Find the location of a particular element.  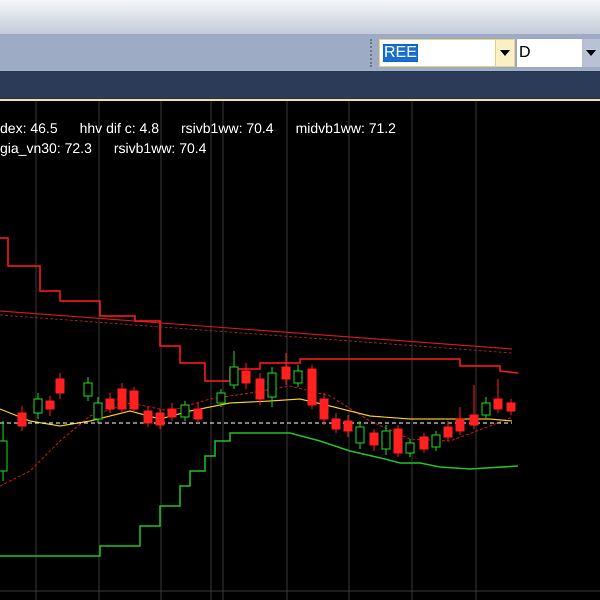

symbol-value: REE is located at coordinates (400, 53).